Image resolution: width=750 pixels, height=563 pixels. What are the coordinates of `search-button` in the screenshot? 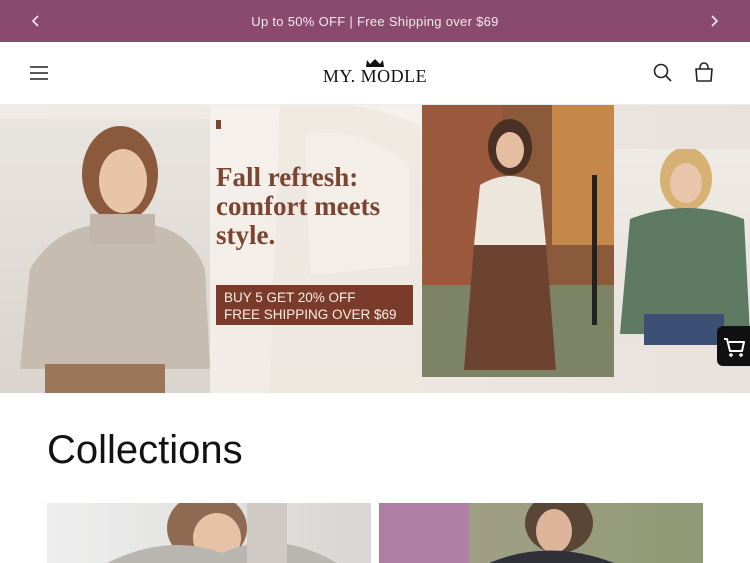 It's located at (663, 73).